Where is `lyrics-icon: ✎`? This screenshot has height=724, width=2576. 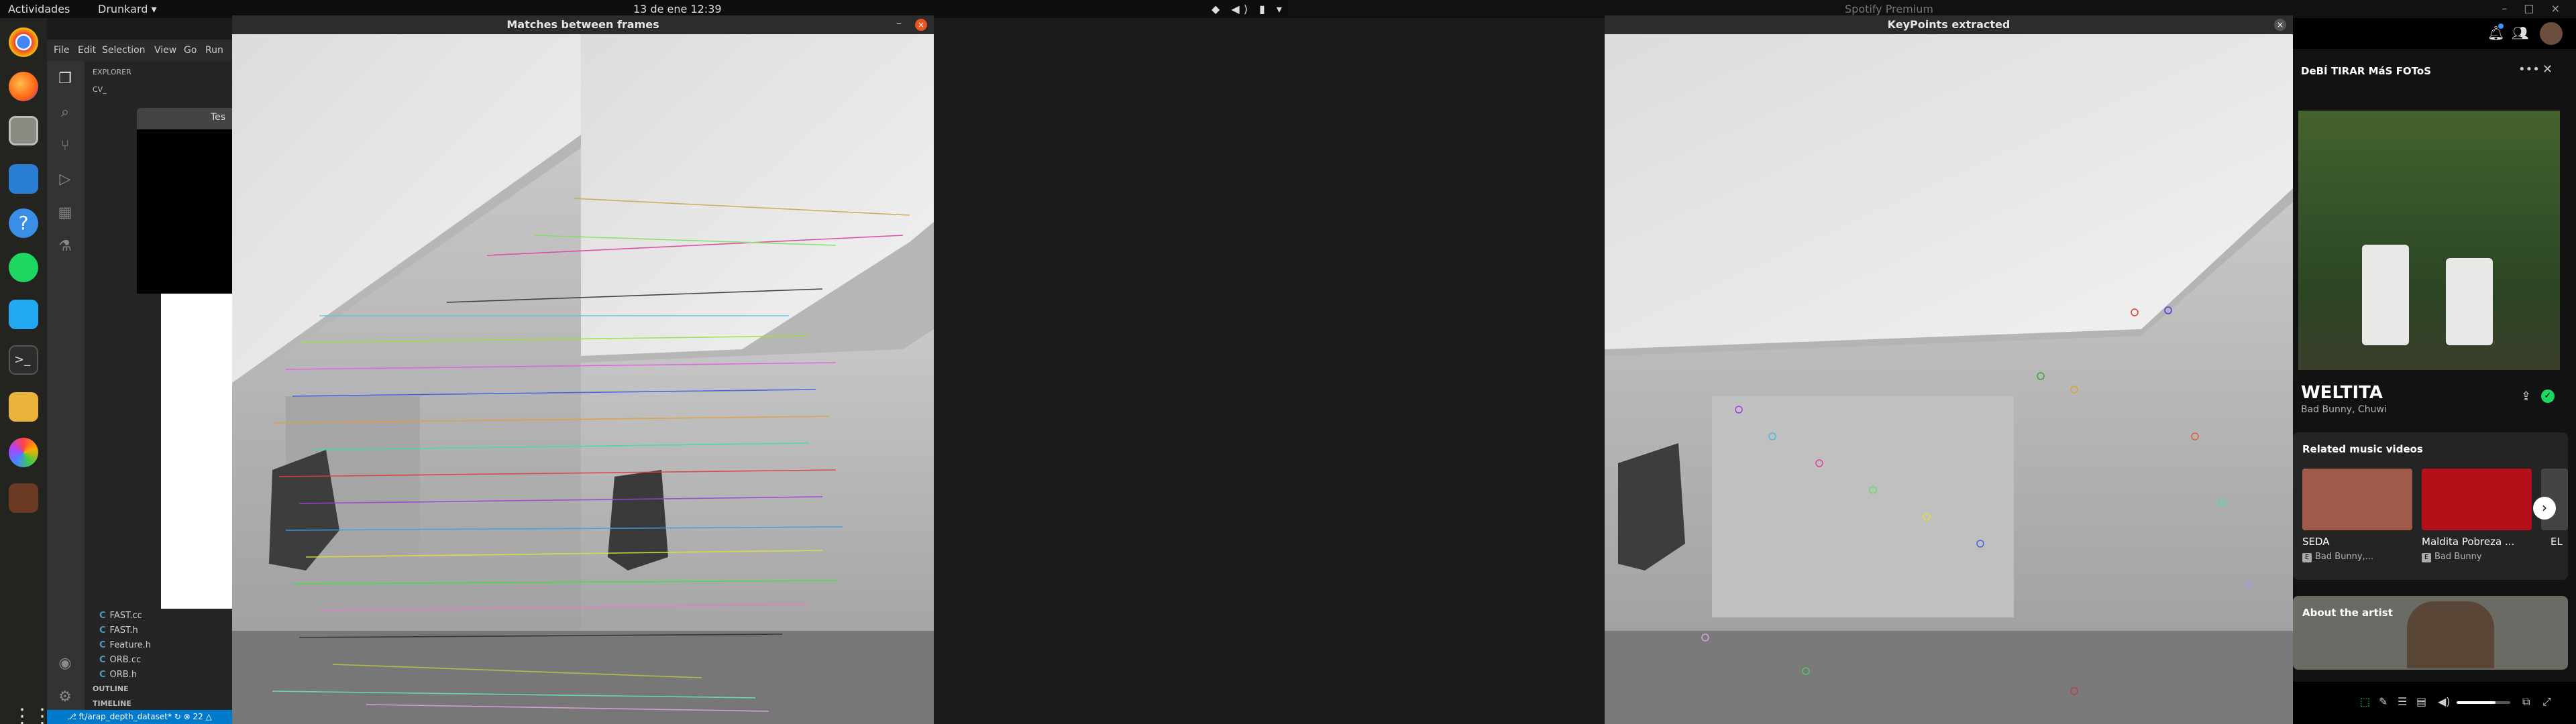 lyrics-icon: ✎ is located at coordinates (2383, 701).